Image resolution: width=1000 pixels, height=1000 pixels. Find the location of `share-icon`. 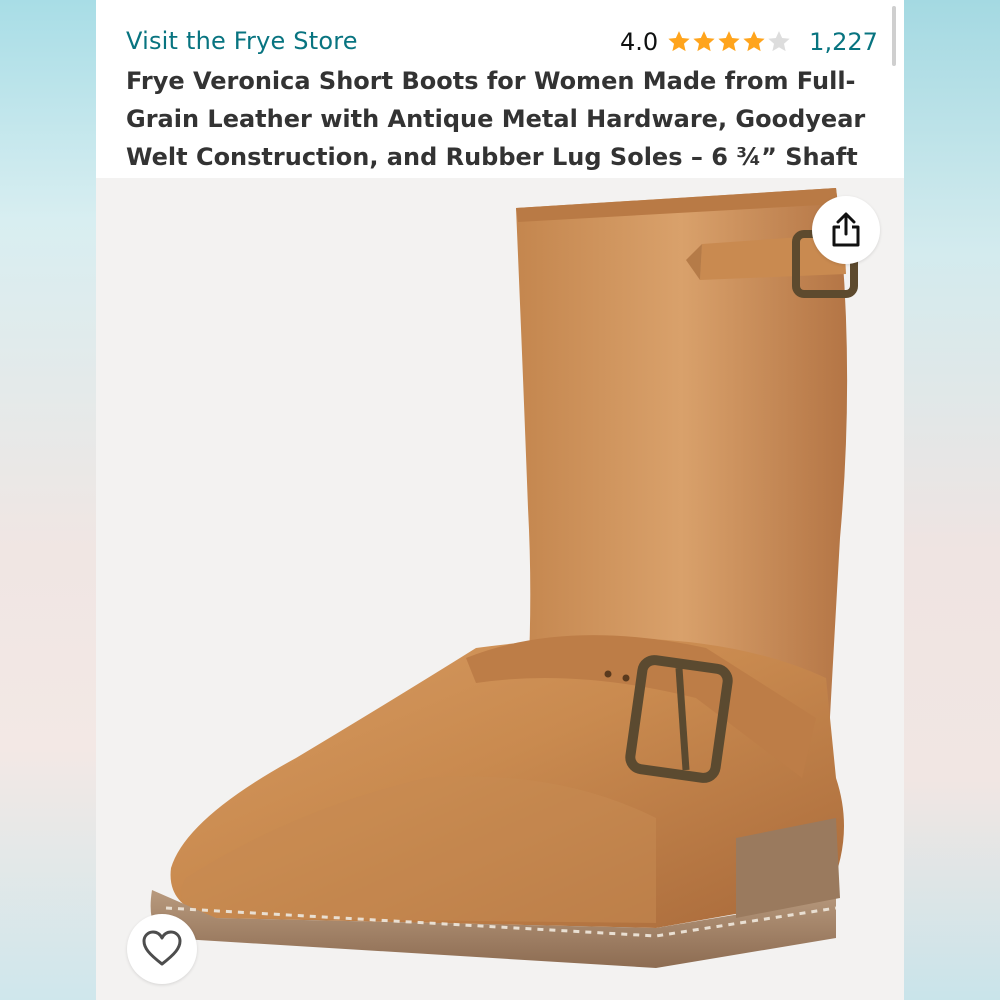

share-icon is located at coordinates (846, 229).